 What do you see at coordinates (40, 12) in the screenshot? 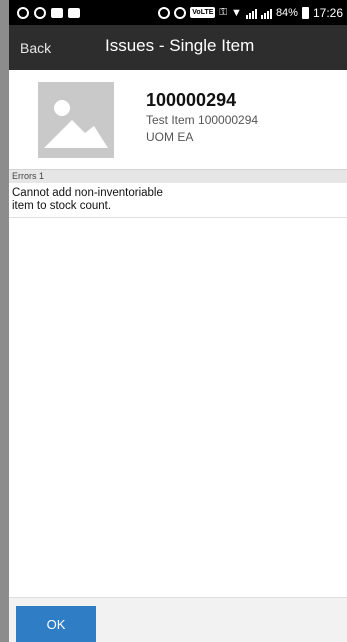
I see `gmail-icon` at bounding box center [40, 12].